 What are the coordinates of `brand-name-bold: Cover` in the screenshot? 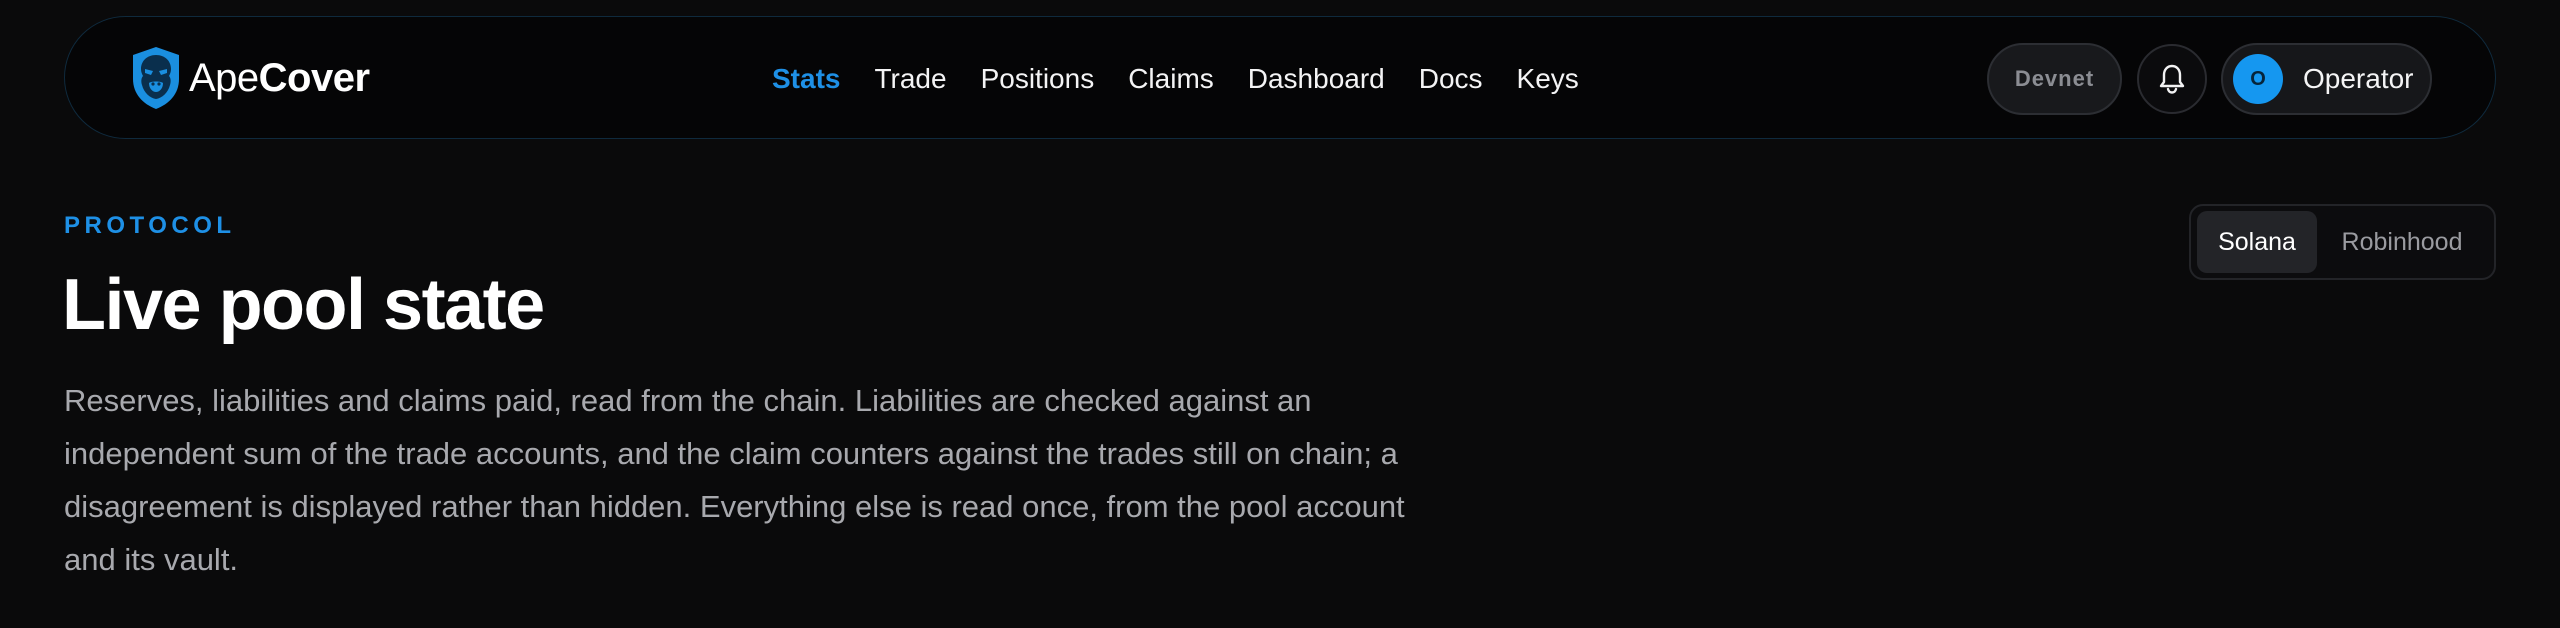 It's located at (314, 77).